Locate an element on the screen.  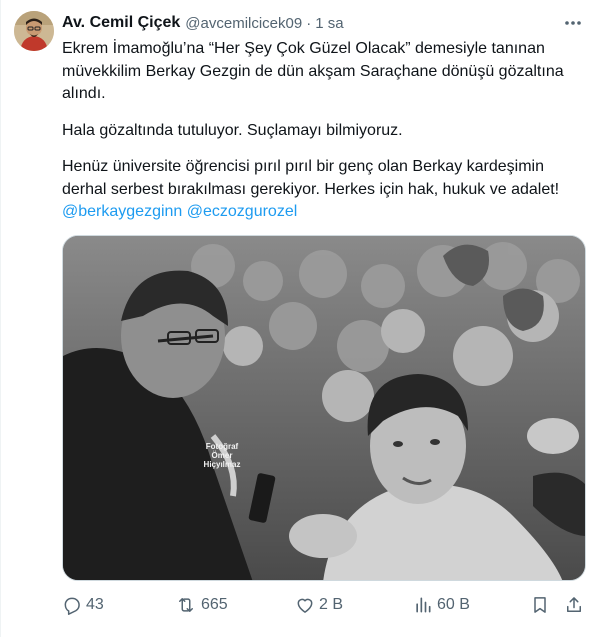
bookmark-button is located at coordinates (540, 605).